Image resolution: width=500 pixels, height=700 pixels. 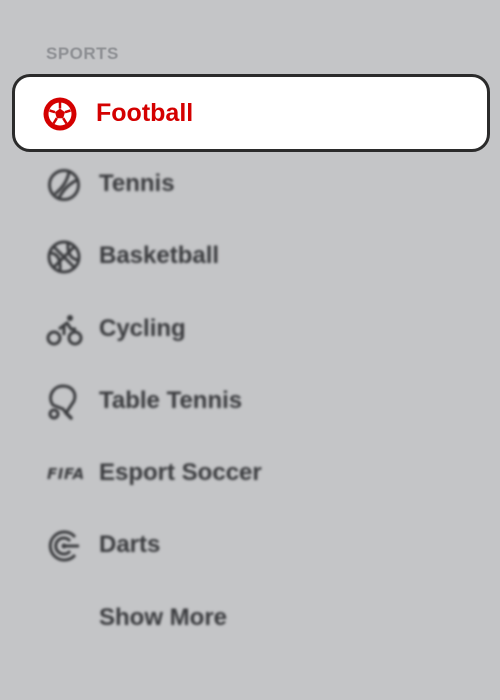 I want to click on sidebar-item-tennis: Tennis, so click(x=250, y=186).